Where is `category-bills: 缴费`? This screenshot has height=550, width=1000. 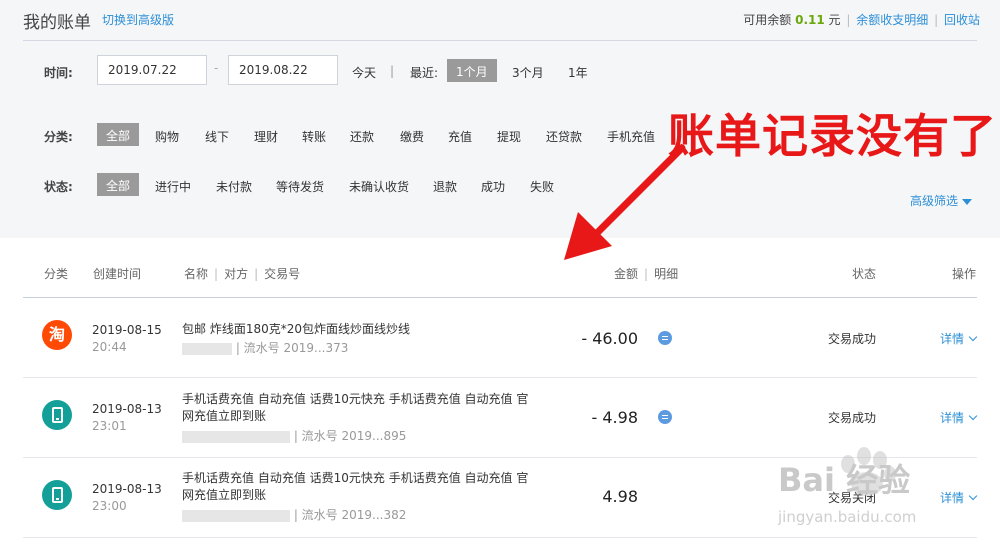
category-bills: 缴费 is located at coordinates (412, 136).